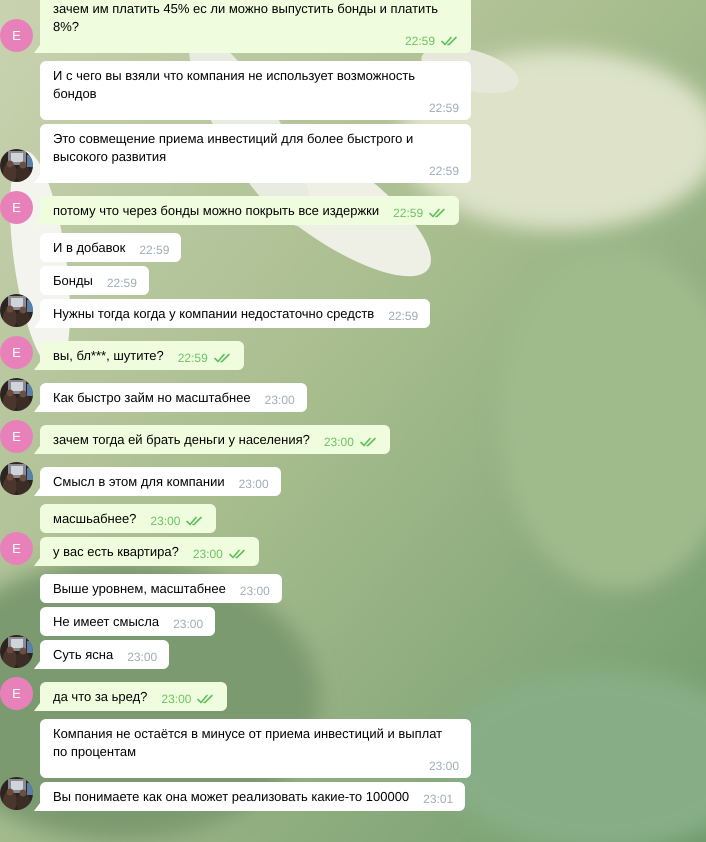 This screenshot has width=706, height=842. Describe the element at coordinates (106, 622) in the screenshot. I see `message-text: Не имеет смысла` at that location.